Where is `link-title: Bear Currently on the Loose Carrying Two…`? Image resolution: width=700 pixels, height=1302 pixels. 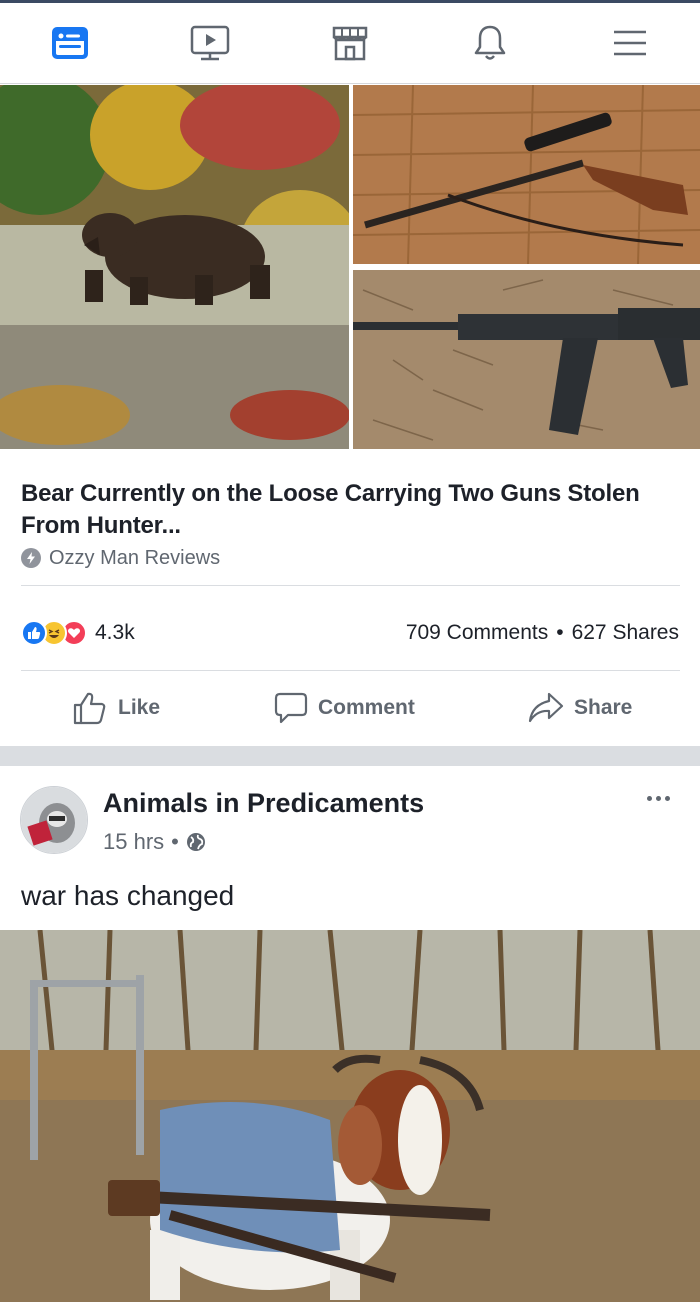
link-title: Bear Currently on the Loose Carrying Two… is located at coordinates (351, 510).